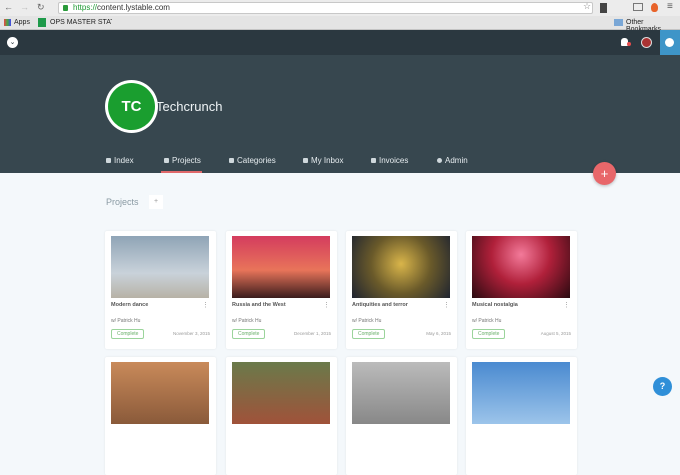  I want to click on tab-categories: Categories, so click(252, 160).